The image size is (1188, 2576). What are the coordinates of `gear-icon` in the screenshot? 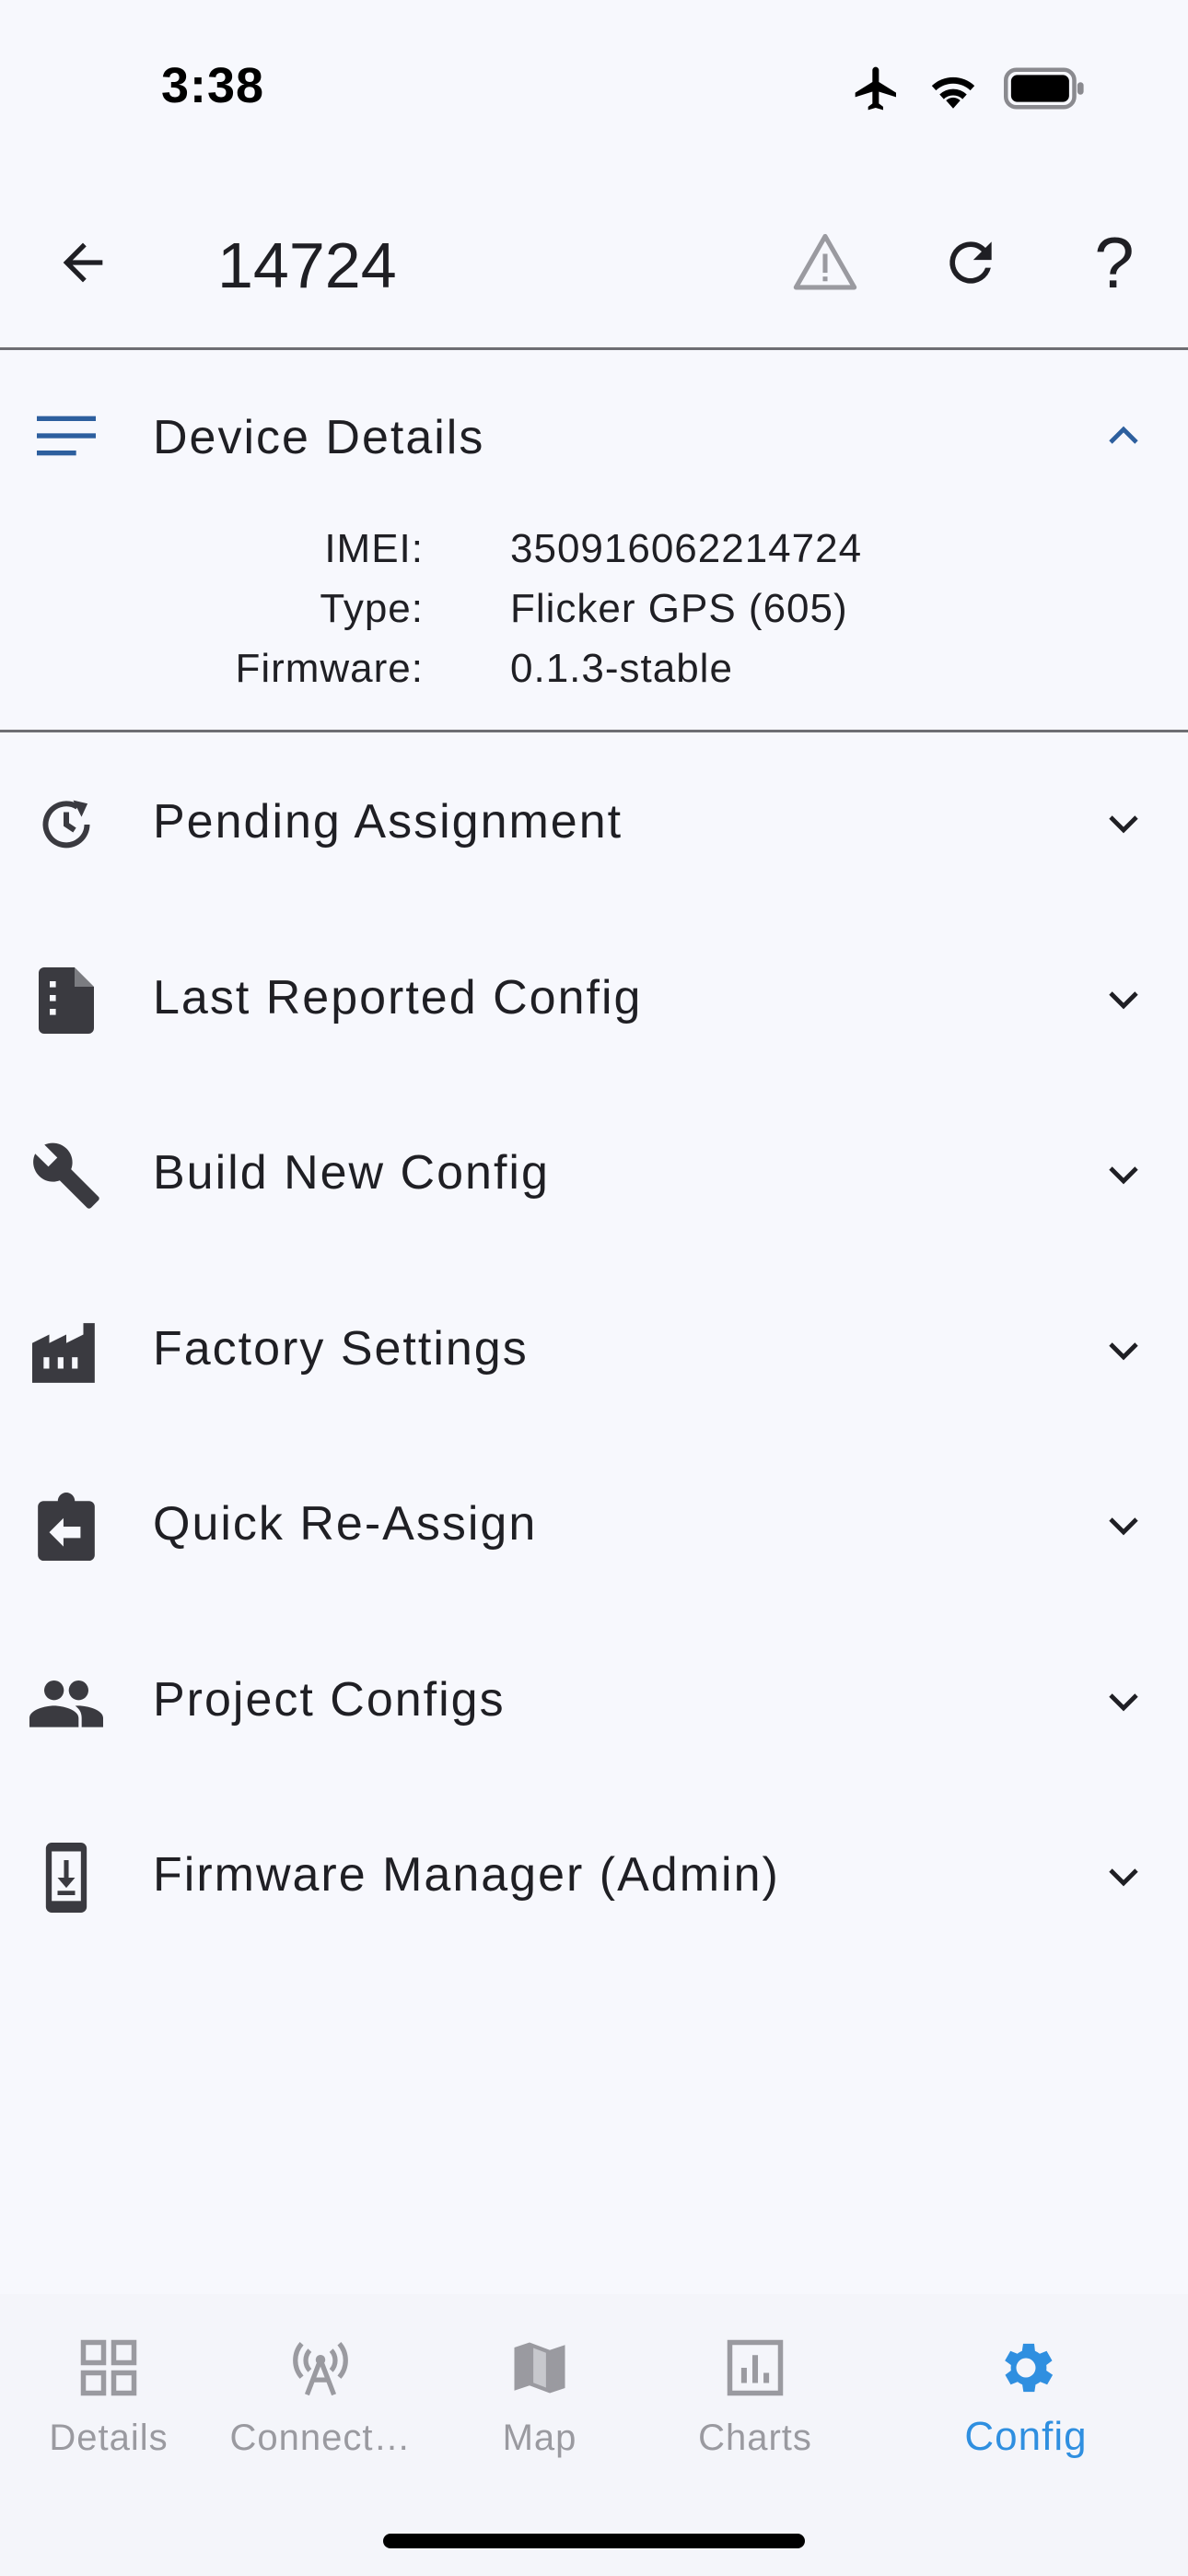 It's located at (1026, 2368).